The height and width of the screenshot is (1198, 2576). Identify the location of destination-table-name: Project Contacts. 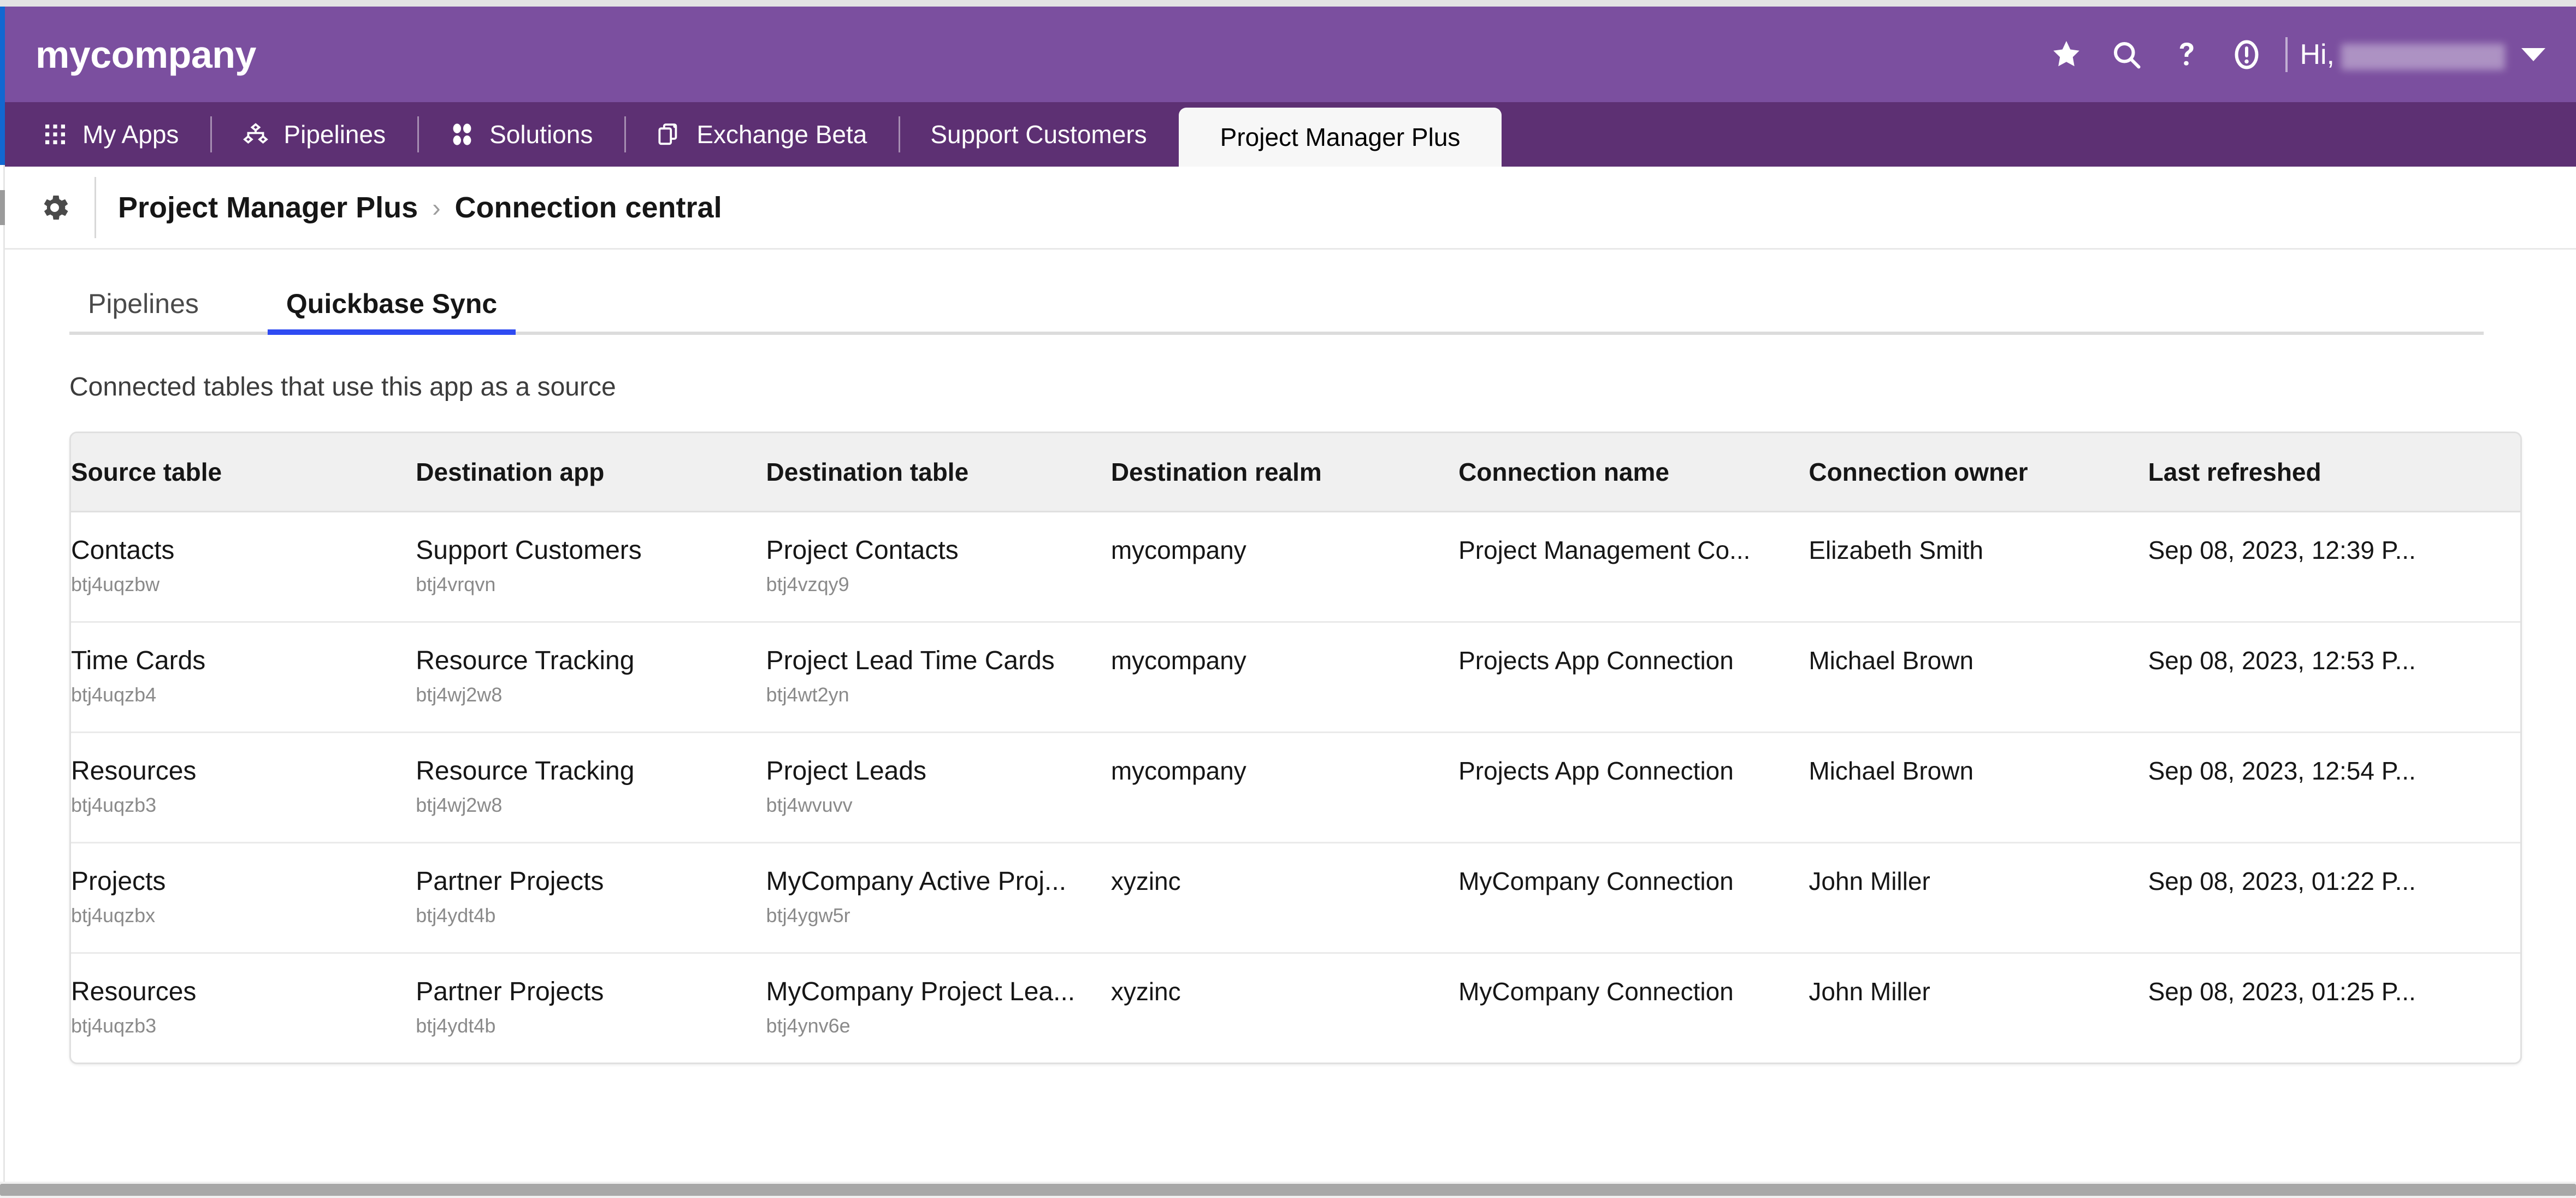
(862, 550).